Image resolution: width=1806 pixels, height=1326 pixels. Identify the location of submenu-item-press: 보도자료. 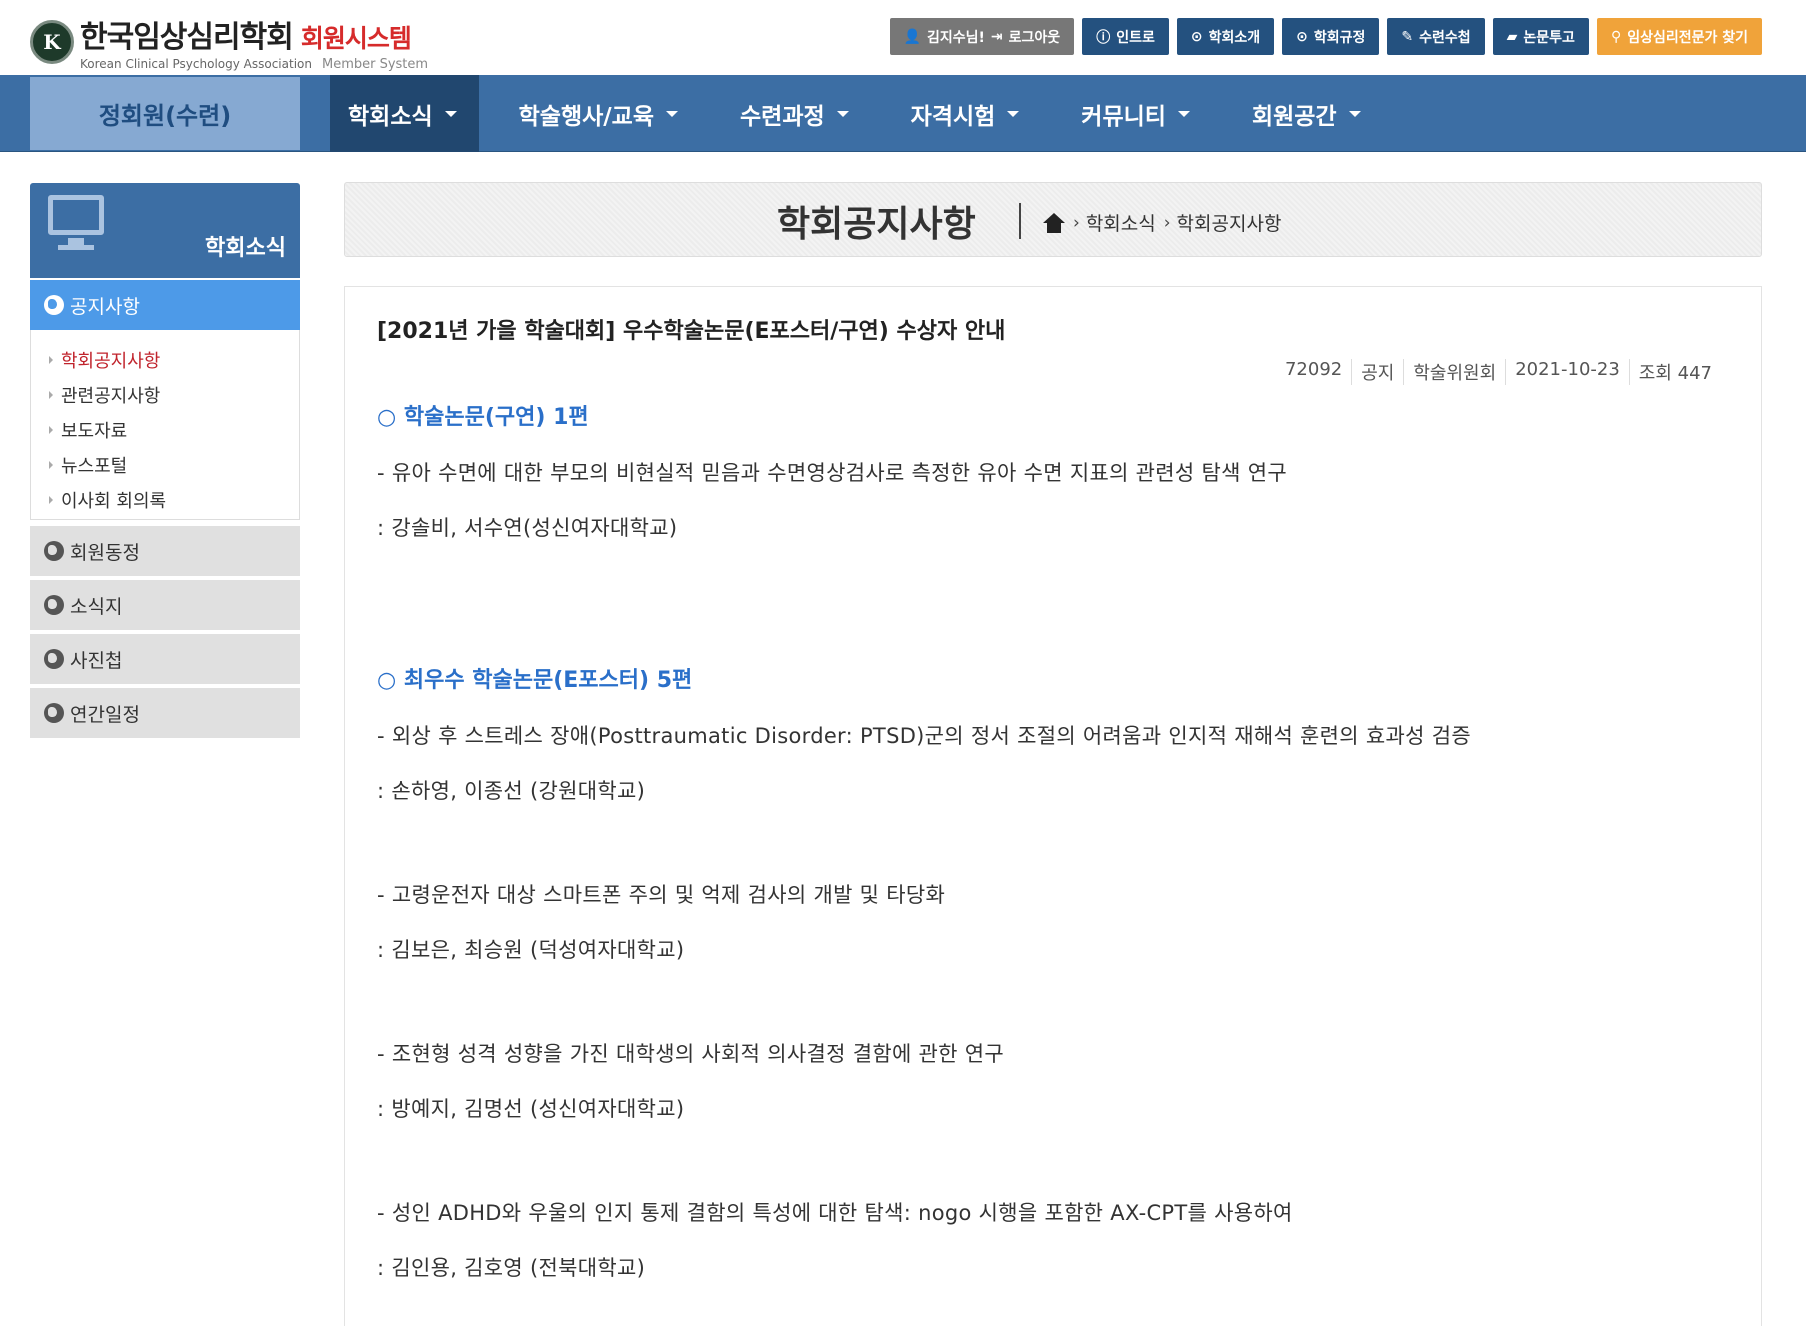
(165, 429).